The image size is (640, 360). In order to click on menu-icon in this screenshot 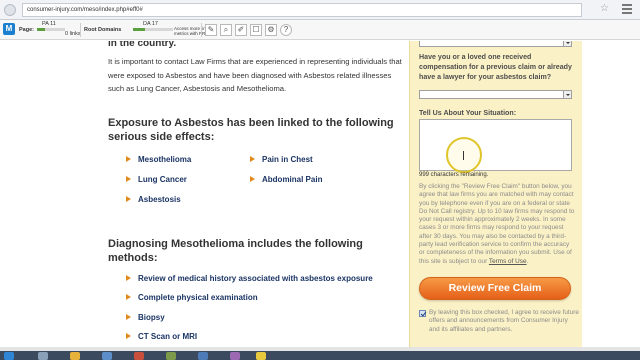, I will do `click(627, 9)`.